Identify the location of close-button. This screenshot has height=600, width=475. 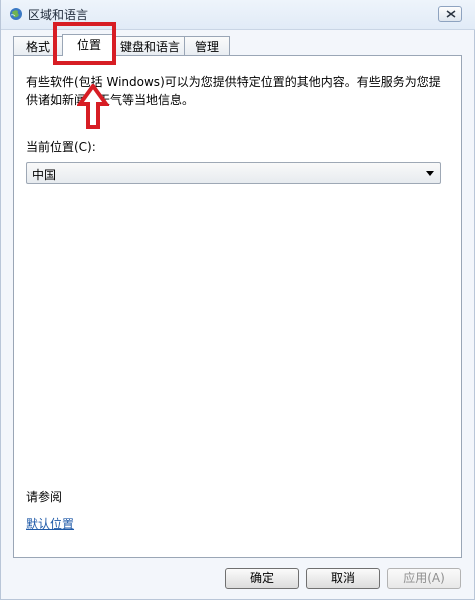
(450, 14).